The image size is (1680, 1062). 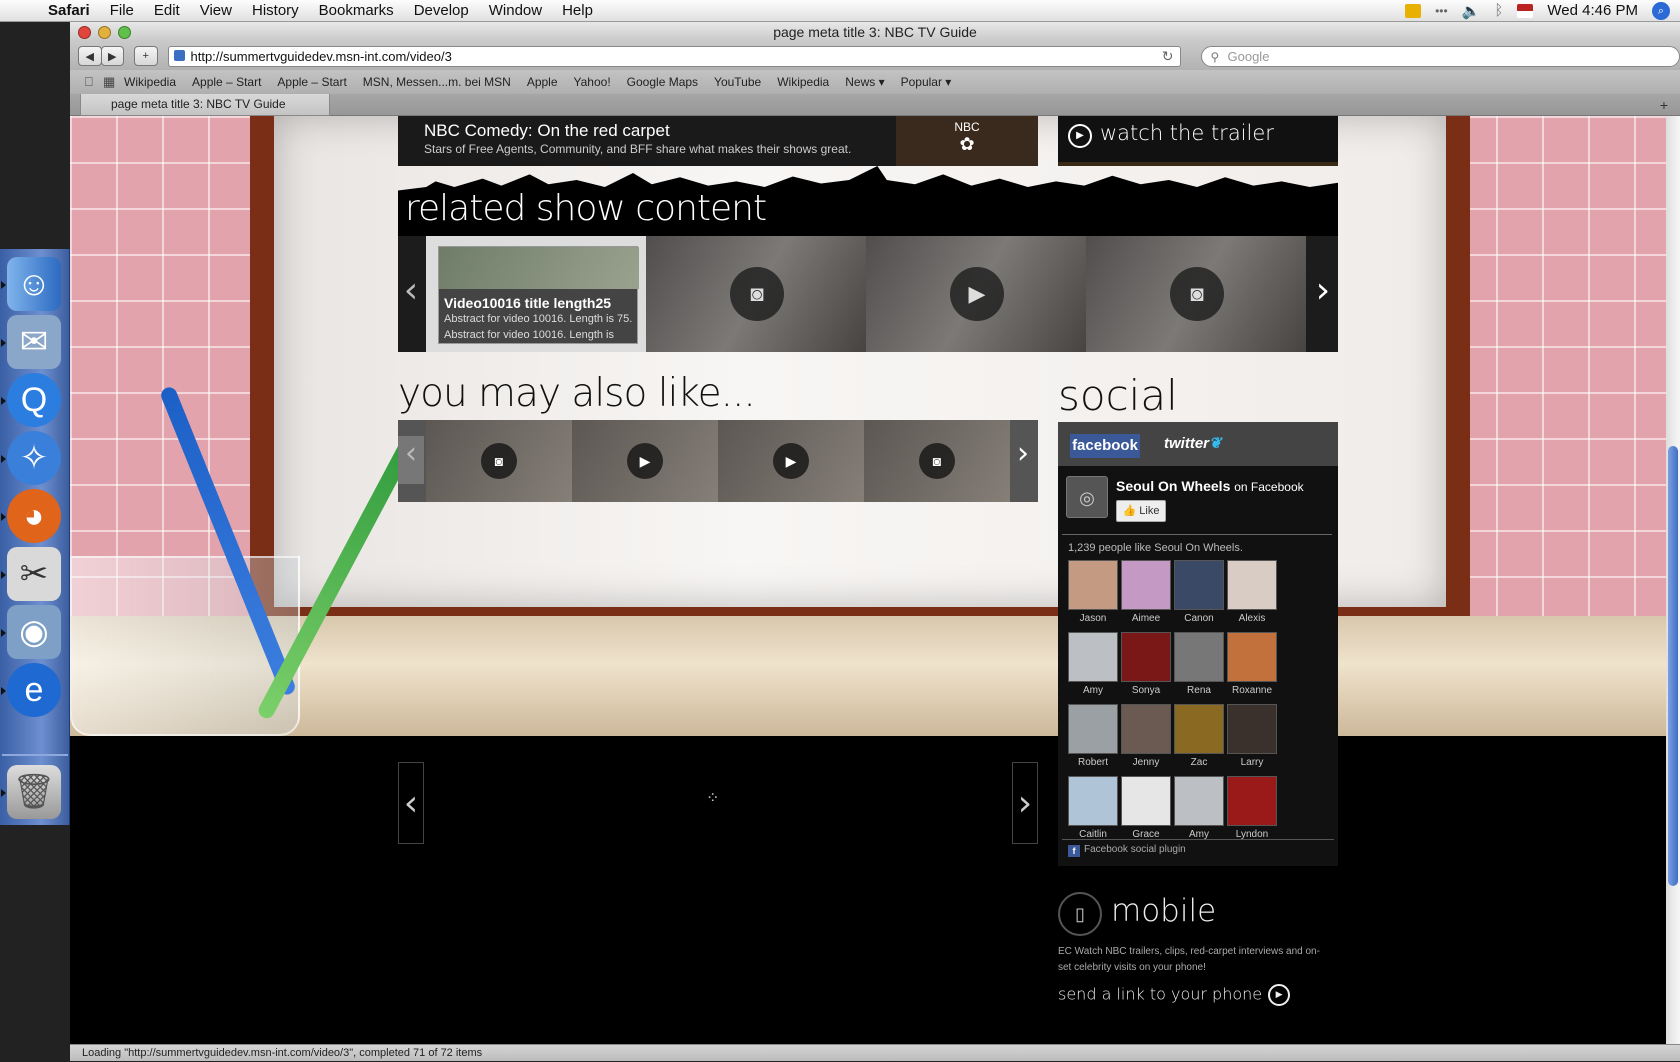 What do you see at coordinates (1023, 460) in the screenshot?
I see `ymal-next-arrow: ›` at bounding box center [1023, 460].